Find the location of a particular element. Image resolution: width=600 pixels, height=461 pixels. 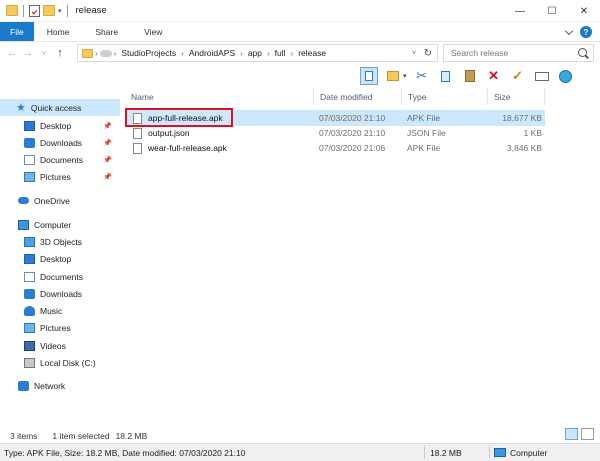

search-box: Search release is located at coordinates (518, 53).